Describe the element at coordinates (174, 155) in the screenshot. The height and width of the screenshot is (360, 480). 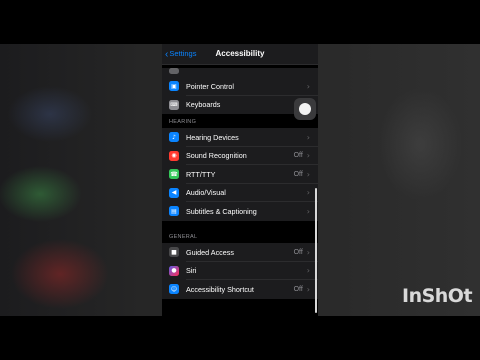
I see `waveform-icon: ◉` at that location.